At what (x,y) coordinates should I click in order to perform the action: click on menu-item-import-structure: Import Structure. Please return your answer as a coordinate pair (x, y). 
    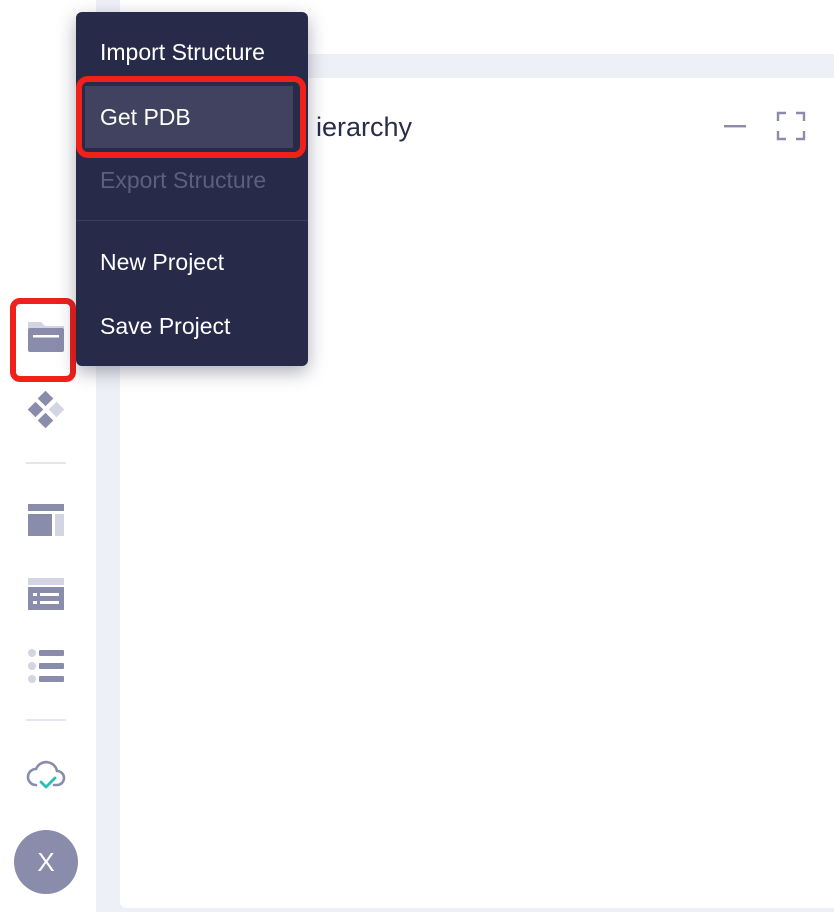
    Looking at the image, I should click on (192, 52).